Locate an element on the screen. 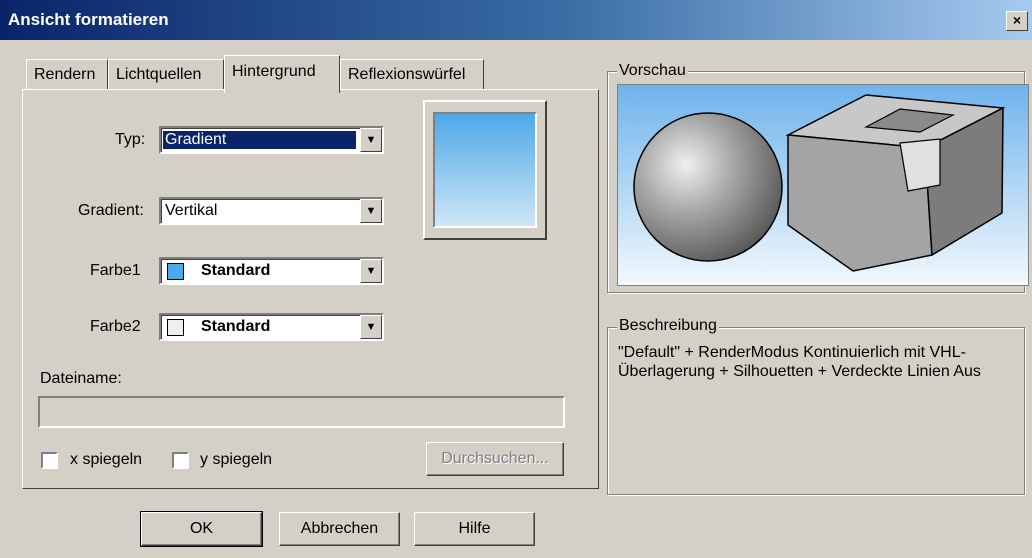 The width and height of the screenshot is (1032, 558). gradient-preview-fill is located at coordinates (485, 170).